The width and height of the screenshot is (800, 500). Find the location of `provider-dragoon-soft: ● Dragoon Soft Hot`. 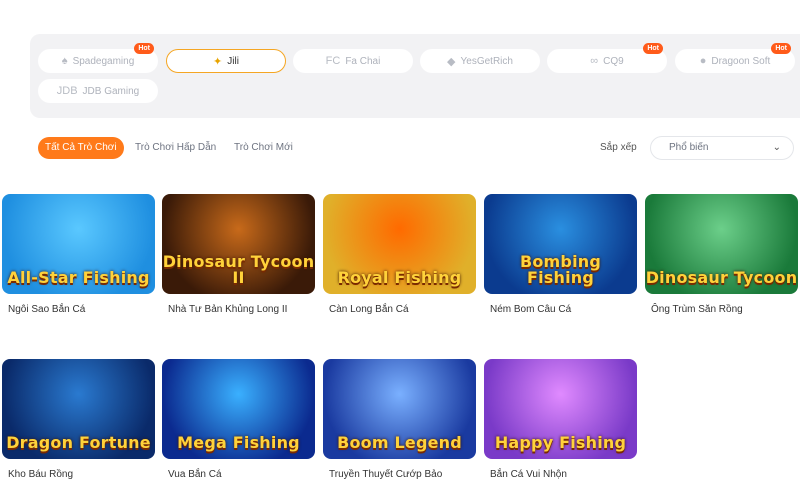

provider-dragoon-soft: ● Dragoon Soft Hot is located at coordinates (735, 58).